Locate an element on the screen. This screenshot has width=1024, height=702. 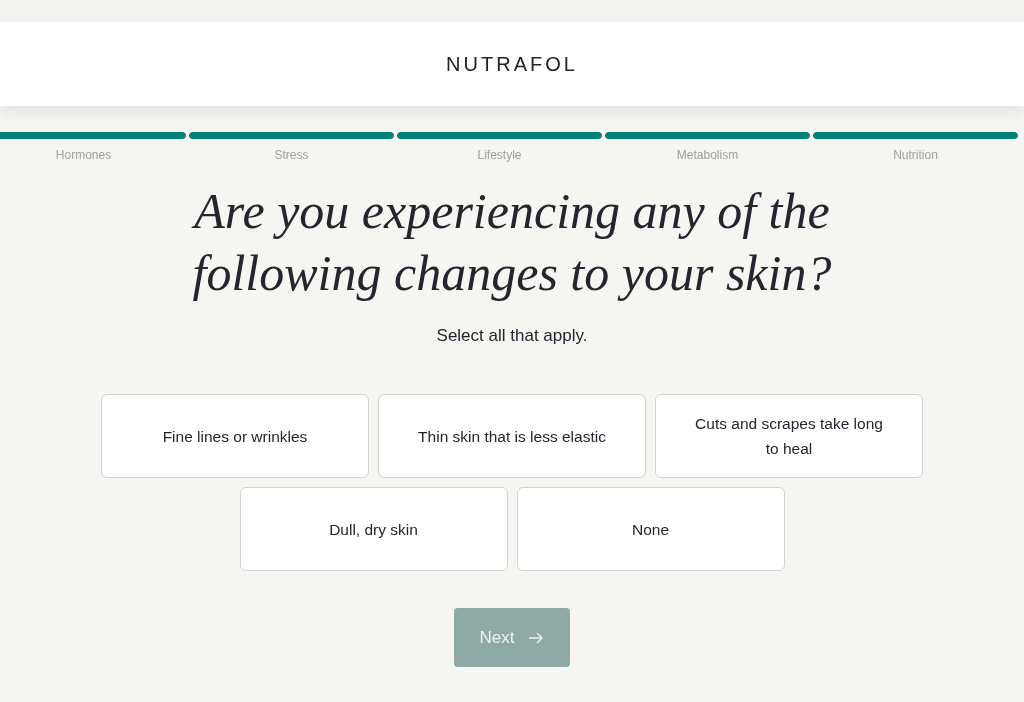
brand-logo: NUTRAFOL is located at coordinates (512, 64).